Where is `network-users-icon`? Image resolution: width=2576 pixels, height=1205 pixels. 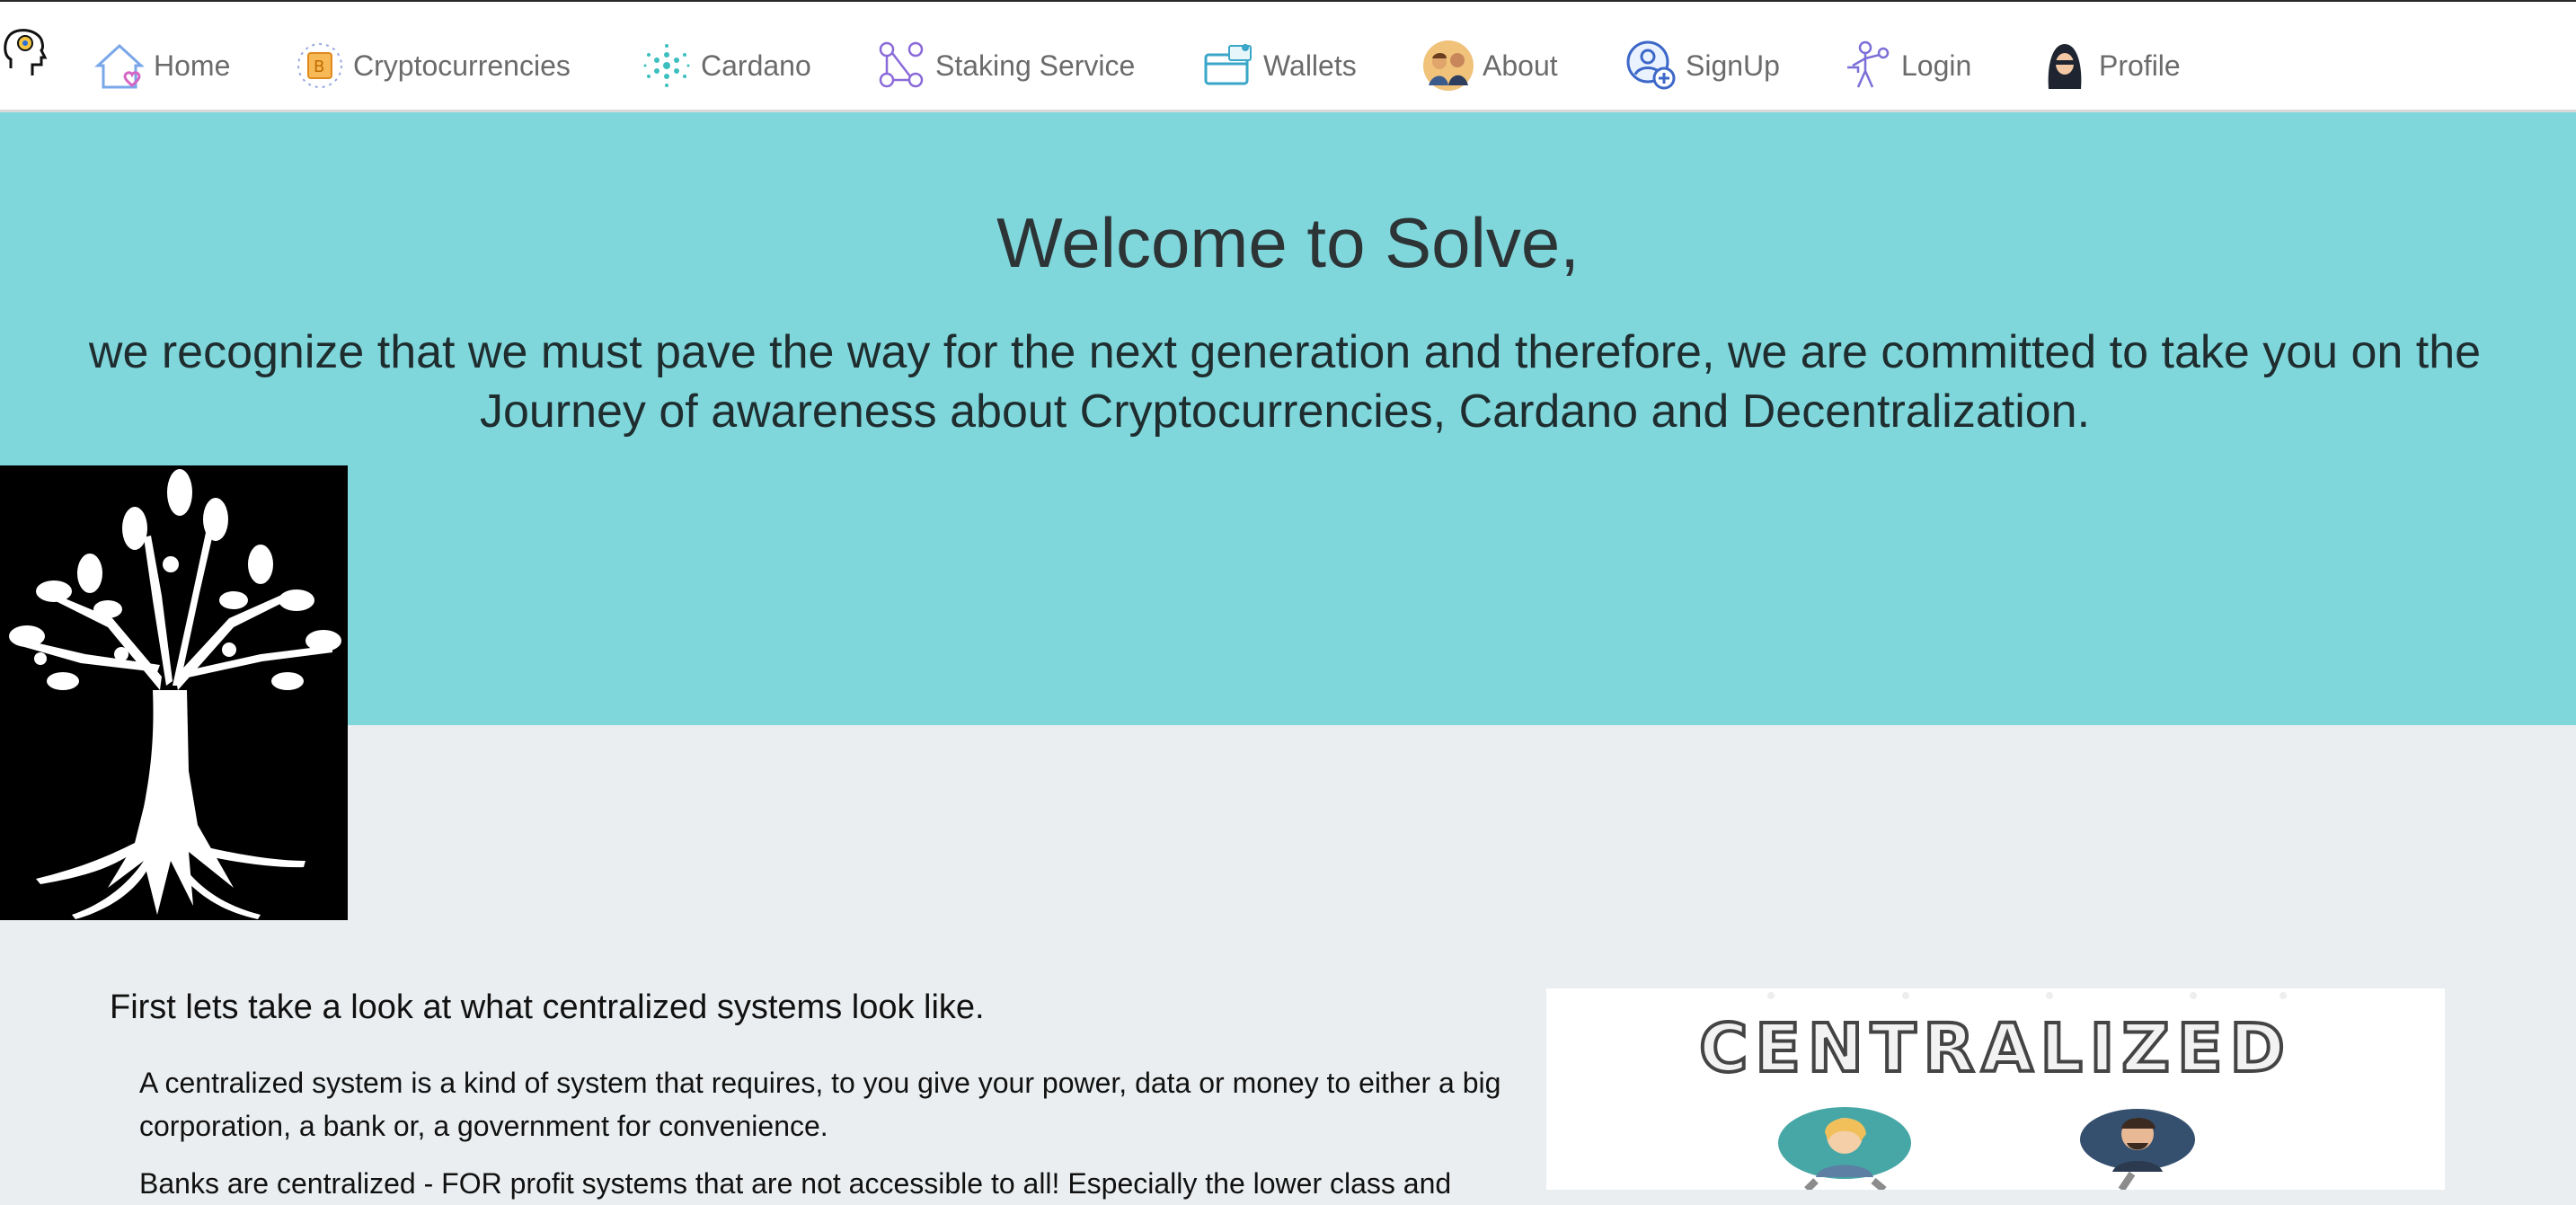
network-users-icon is located at coordinates (901, 66).